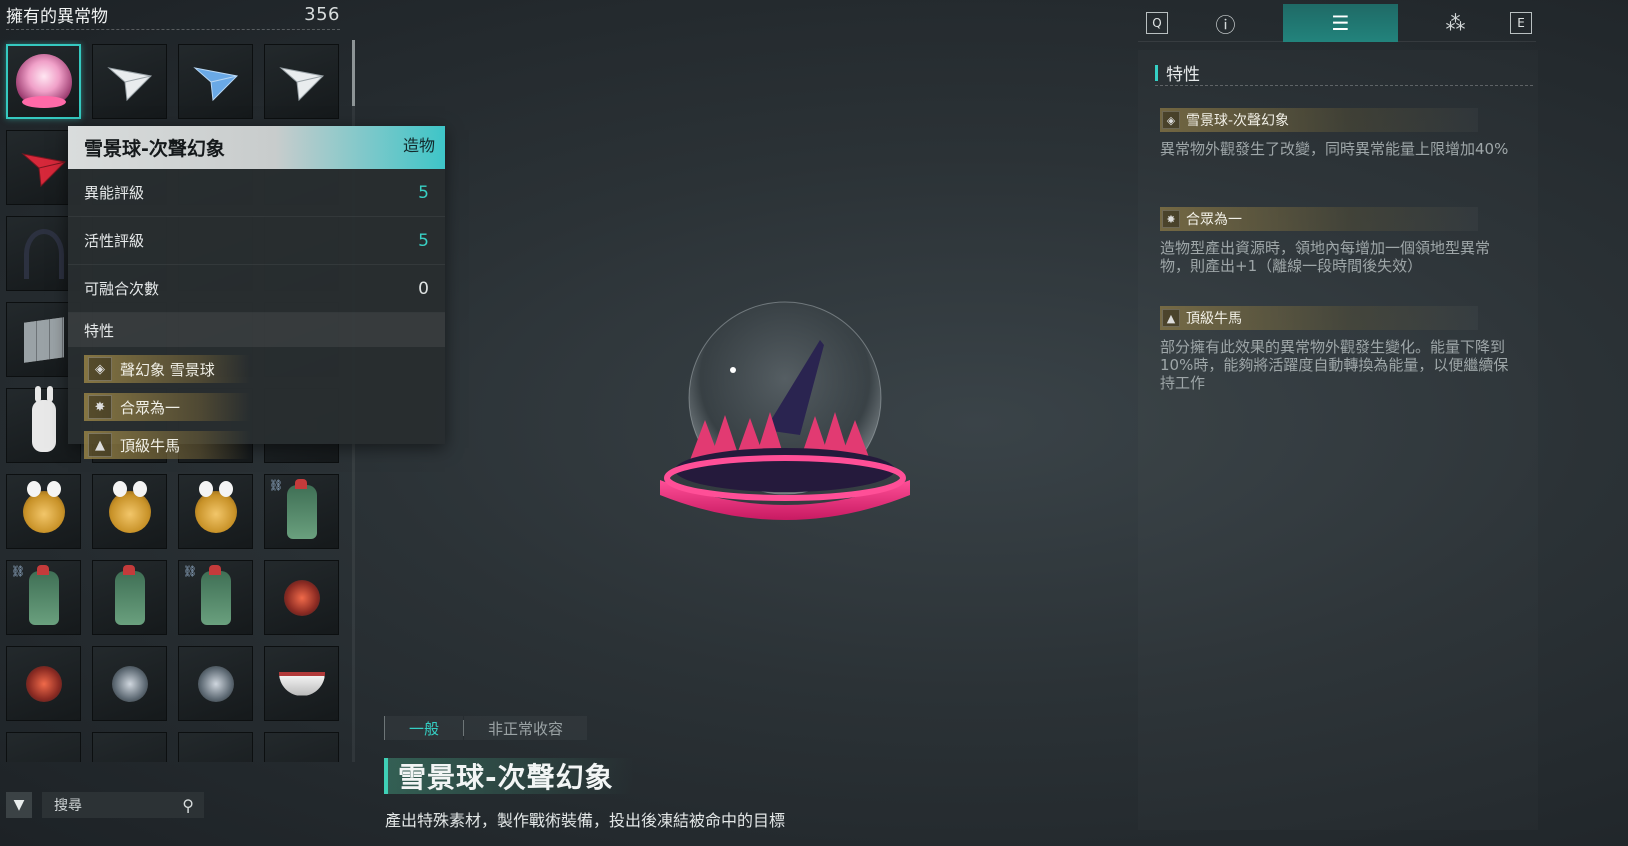 The image size is (1628, 846). What do you see at coordinates (43, 253) in the screenshot?
I see `tentacle-icon` at bounding box center [43, 253].